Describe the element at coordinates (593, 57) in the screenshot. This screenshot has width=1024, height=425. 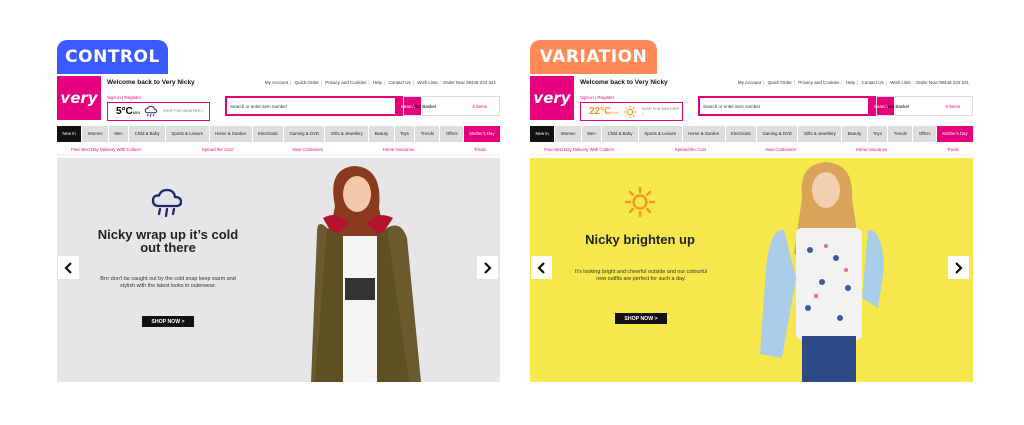
I see `variation-label: VARIATION` at that location.